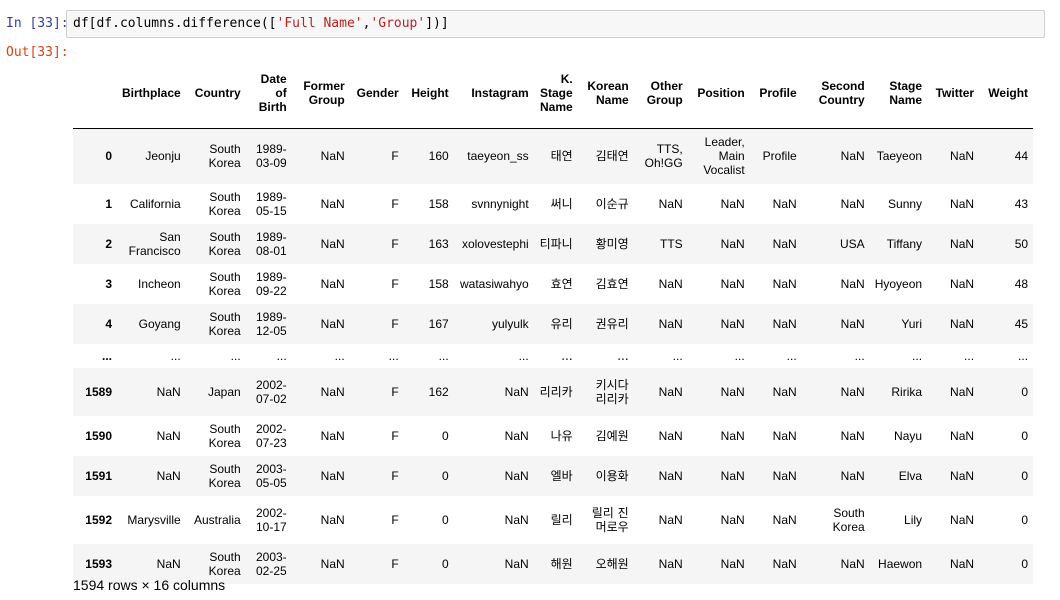 This screenshot has height=600, width=1060. What do you see at coordinates (612, 563) in the screenshot?
I see `table-cell: 오해원` at bounding box center [612, 563].